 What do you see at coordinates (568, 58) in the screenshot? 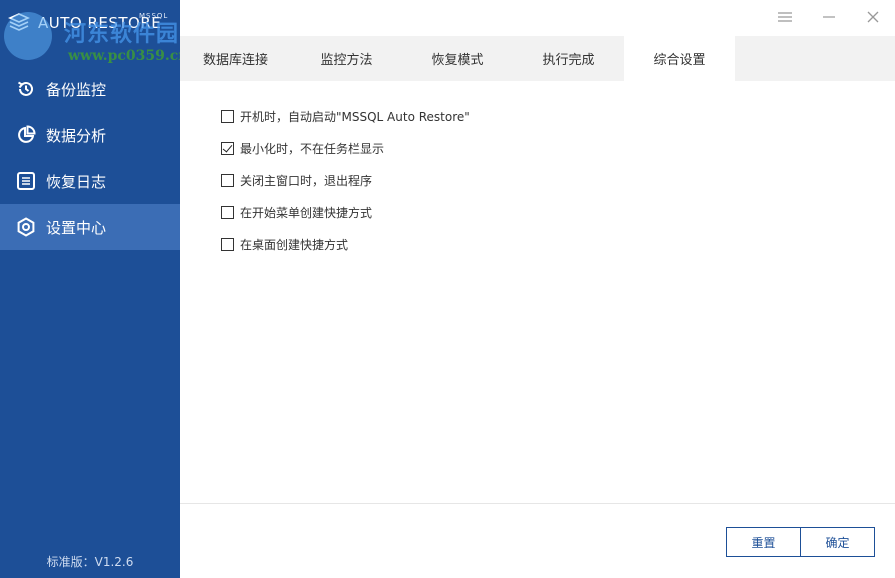
I see `tab-execution-complete: 执行完成` at bounding box center [568, 58].